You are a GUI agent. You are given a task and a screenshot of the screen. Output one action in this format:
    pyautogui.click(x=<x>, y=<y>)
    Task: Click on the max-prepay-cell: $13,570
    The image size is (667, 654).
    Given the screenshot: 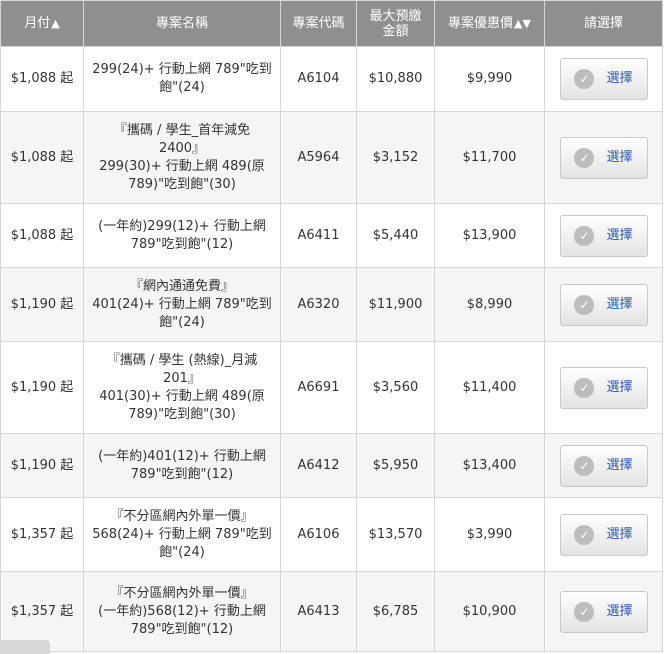 What is the action you would take?
    pyautogui.click(x=395, y=534)
    